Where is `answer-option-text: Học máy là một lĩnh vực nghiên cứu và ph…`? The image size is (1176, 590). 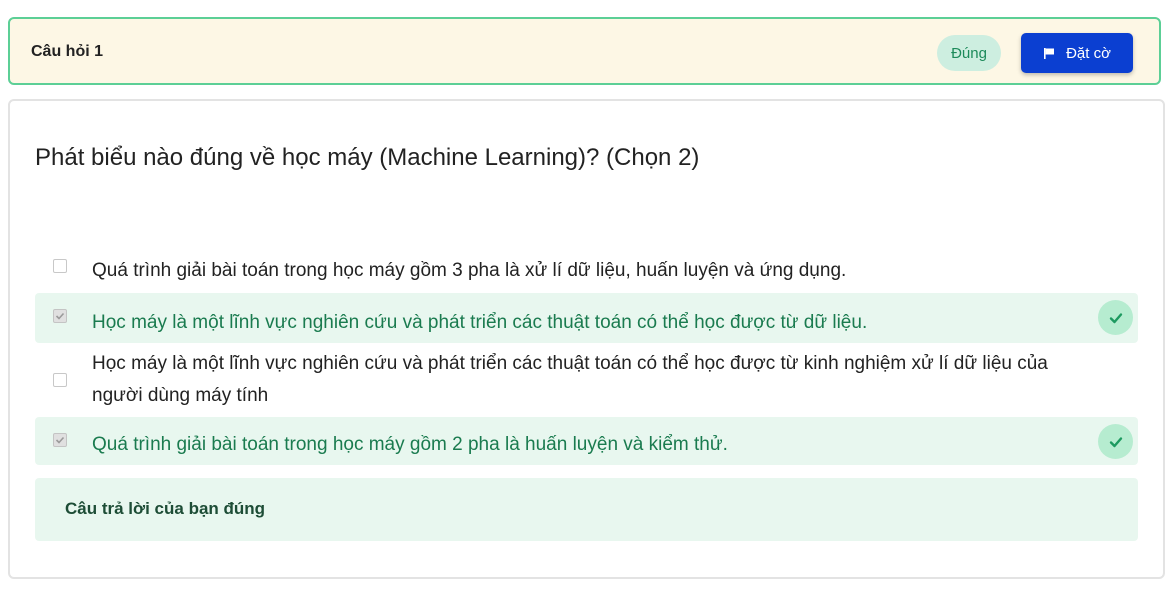 answer-option-text: Học máy là một lĩnh vực nghiên cứu và ph… is located at coordinates (480, 322).